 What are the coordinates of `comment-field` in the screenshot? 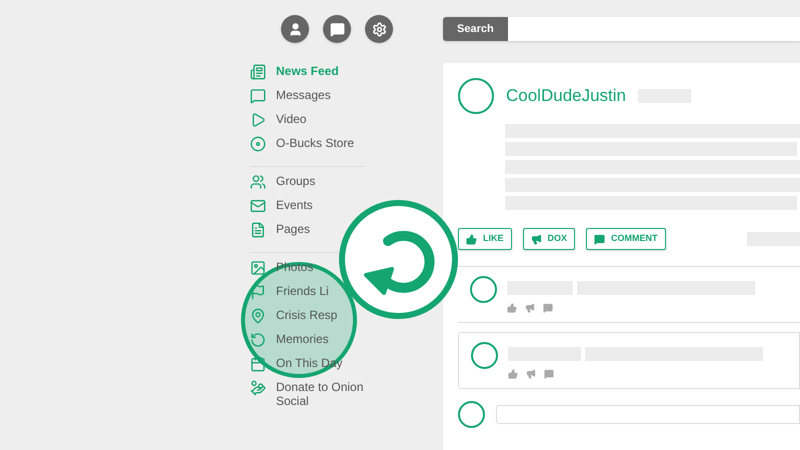 It's located at (648, 414).